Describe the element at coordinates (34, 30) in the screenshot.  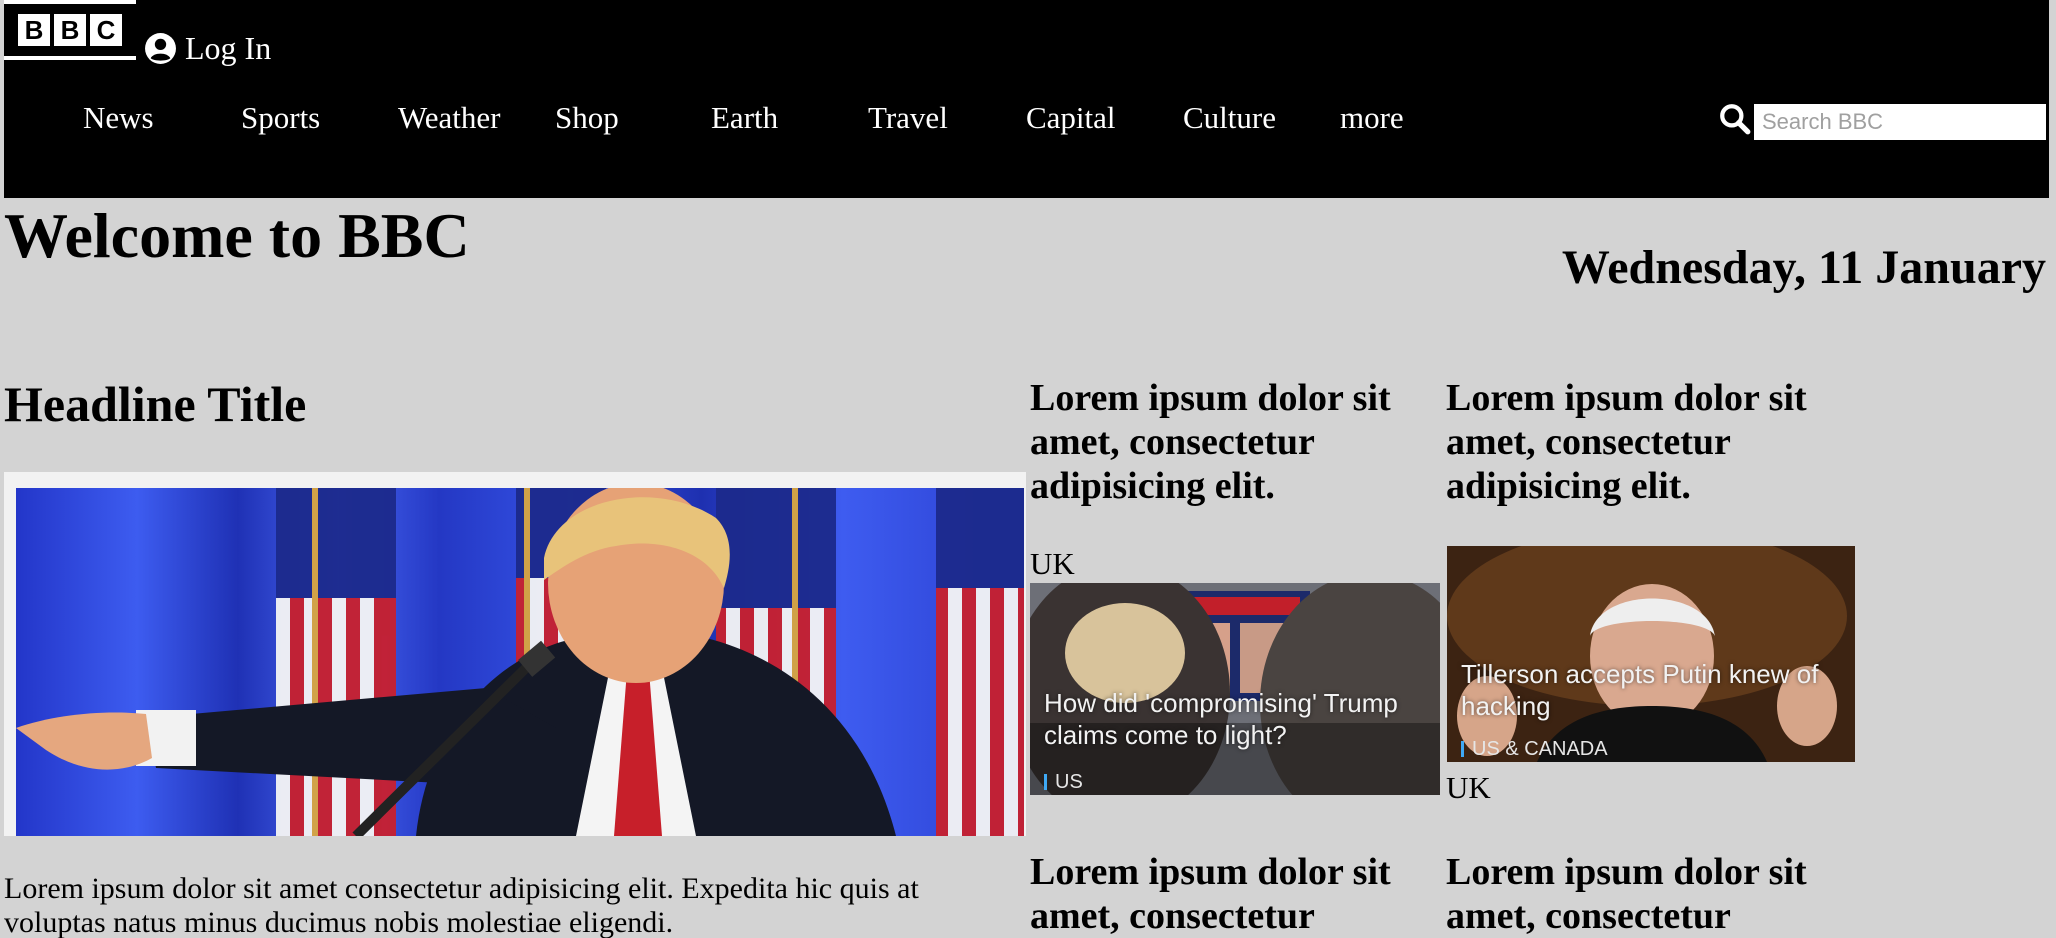
I see `logo-letter-b1: B` at that location.